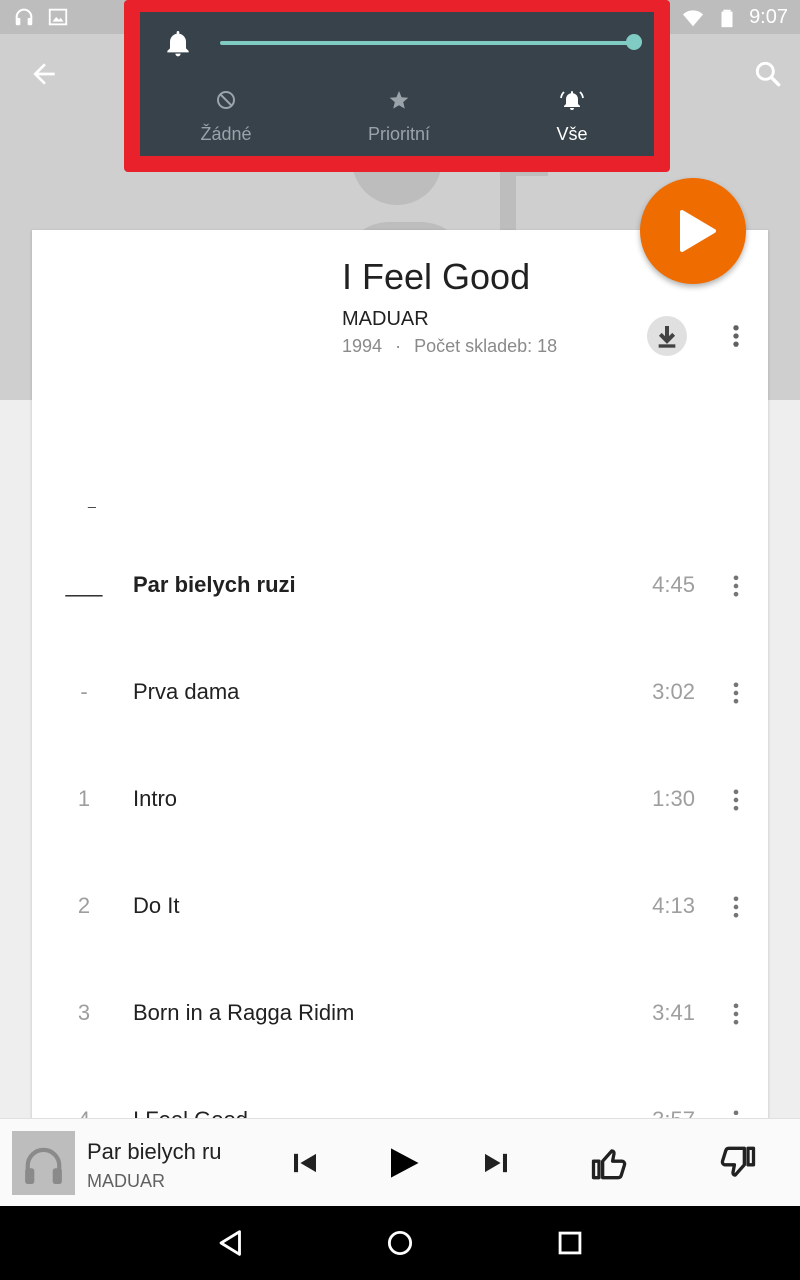 Image resolution: width=800 pixels, height=1280 pixels. I want to click on track-row: 1 Intro 1:30, so click(400, 800).